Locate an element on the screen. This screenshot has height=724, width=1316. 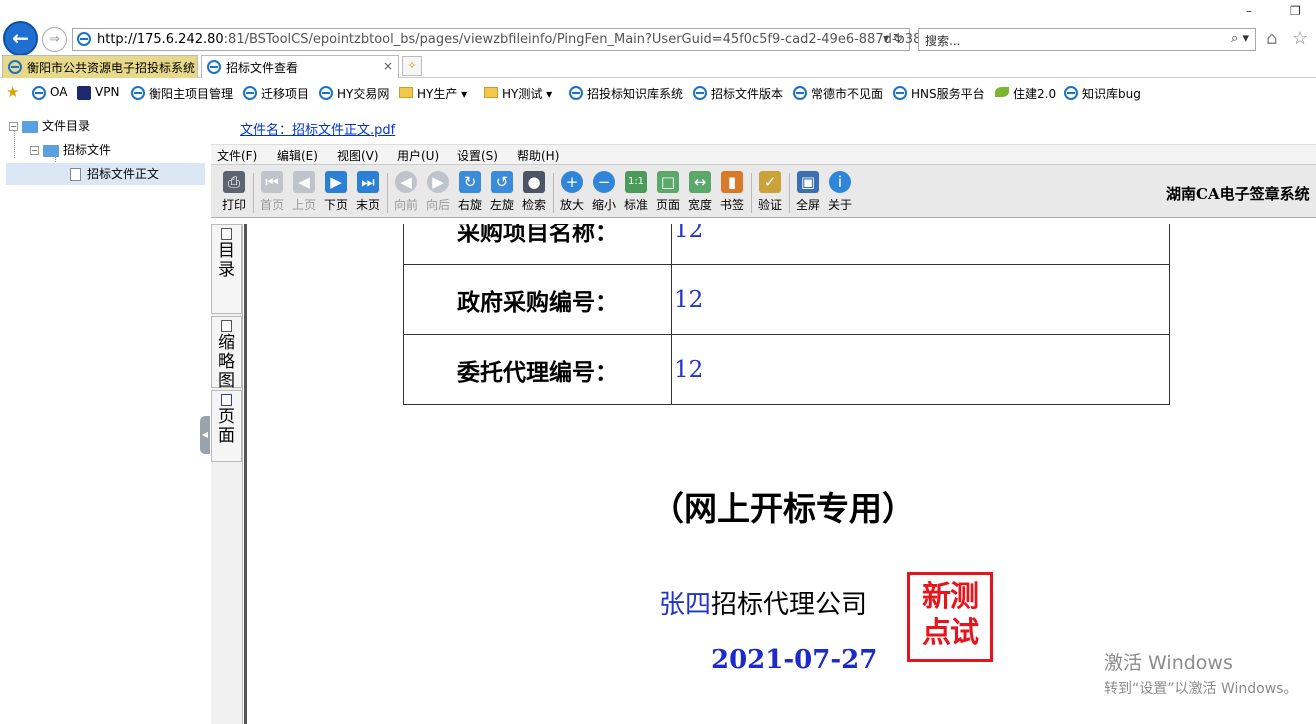
fav-item-hengyang-mgmt: 衡阳主项目管理 is located at coordinates (182, 93).